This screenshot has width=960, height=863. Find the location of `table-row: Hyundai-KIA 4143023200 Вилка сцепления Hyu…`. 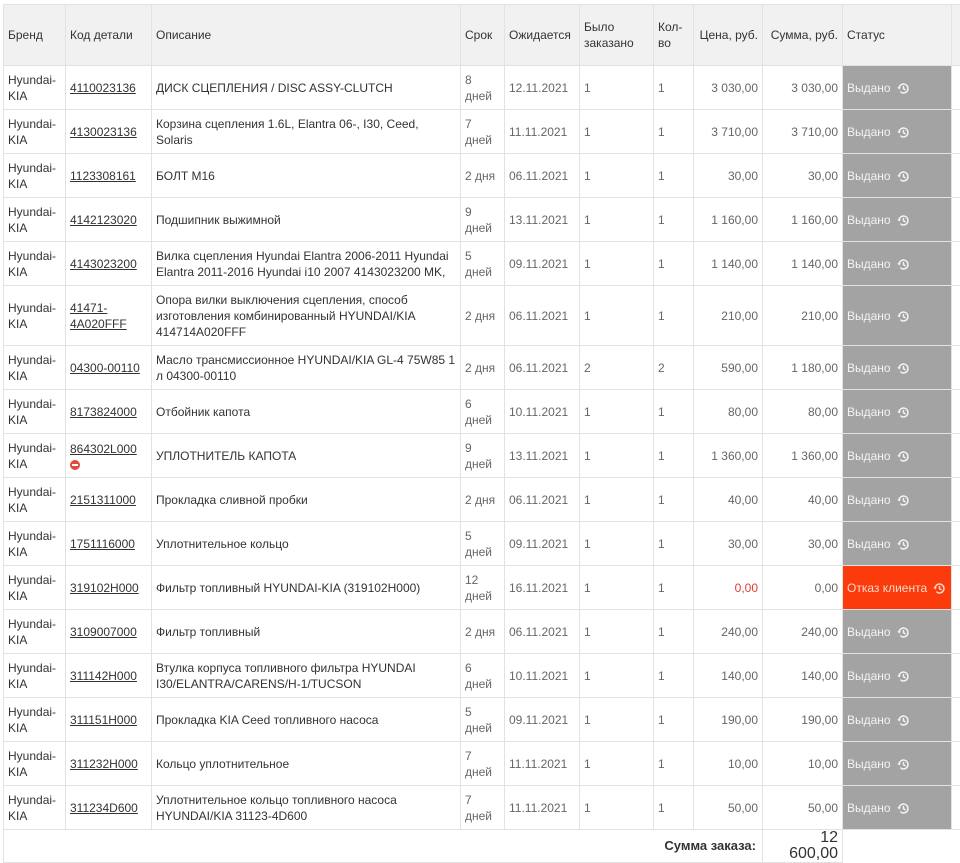

table-row: Hyundai-KIA 4143023200 Вилка сцепления Hyu… is located at coordinates (481, 263).